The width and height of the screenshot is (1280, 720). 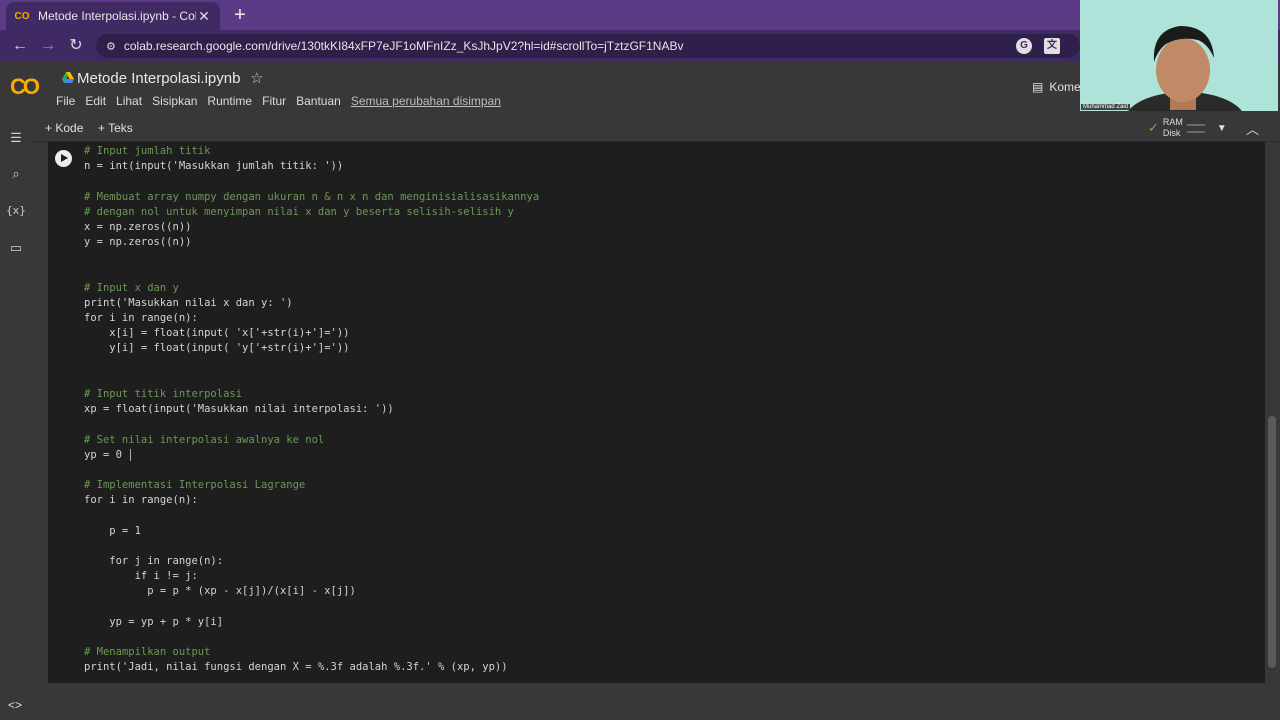 I want to click on notebook-toolbar: + Kode + Teks ✓ RAM Disk ▼ ︿, so click(x=640, y=128).